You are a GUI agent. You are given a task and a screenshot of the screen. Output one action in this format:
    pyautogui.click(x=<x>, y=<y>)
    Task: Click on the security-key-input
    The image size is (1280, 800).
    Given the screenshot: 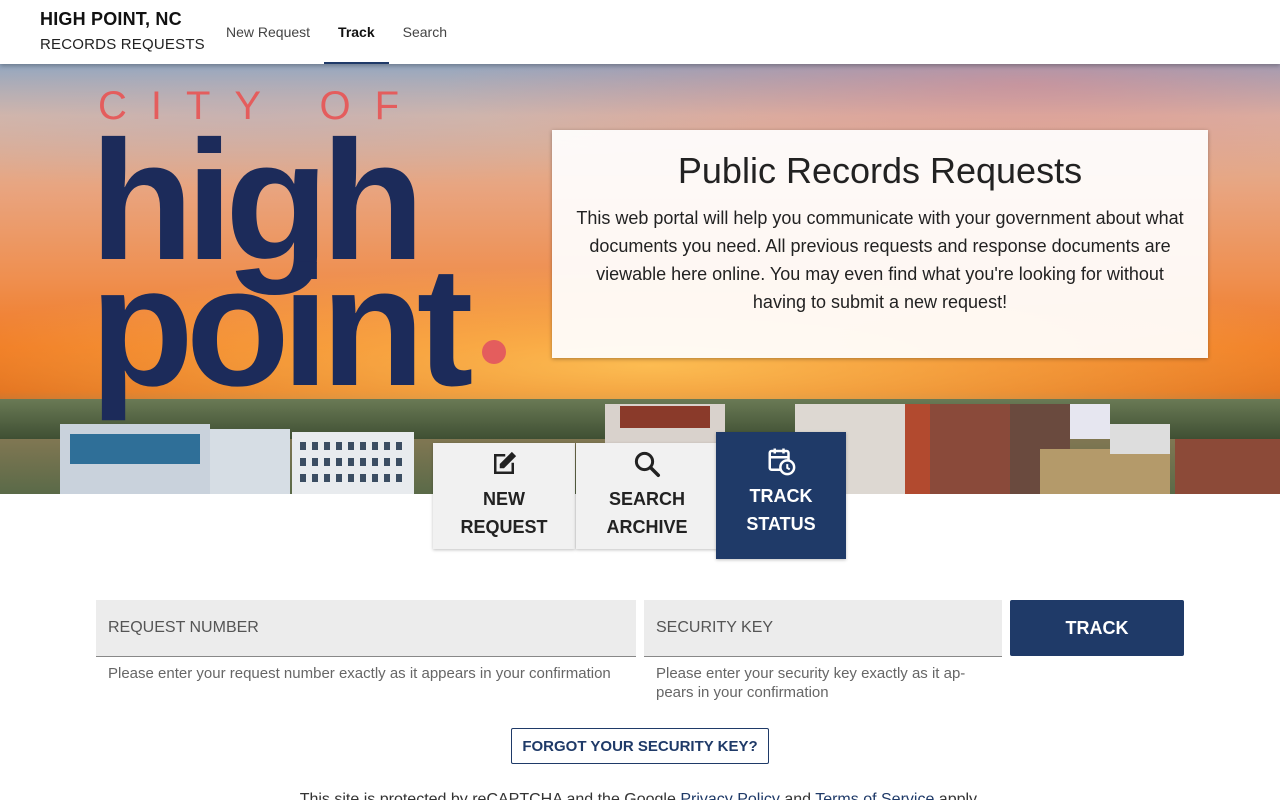 What is the action you would take?
    pyautogui.click(x=823, y=628)
    